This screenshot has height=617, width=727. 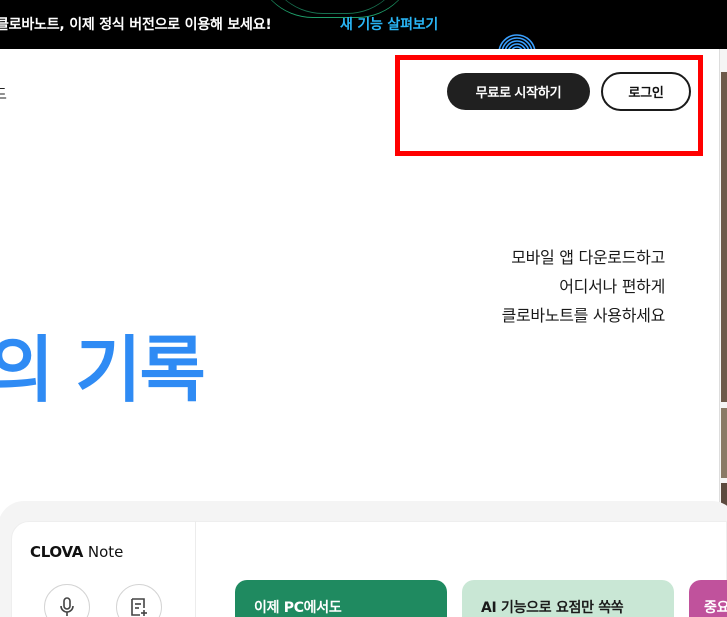 I want to click on clova-note-logo: CLOVA Note, so click(x=76, y=552).